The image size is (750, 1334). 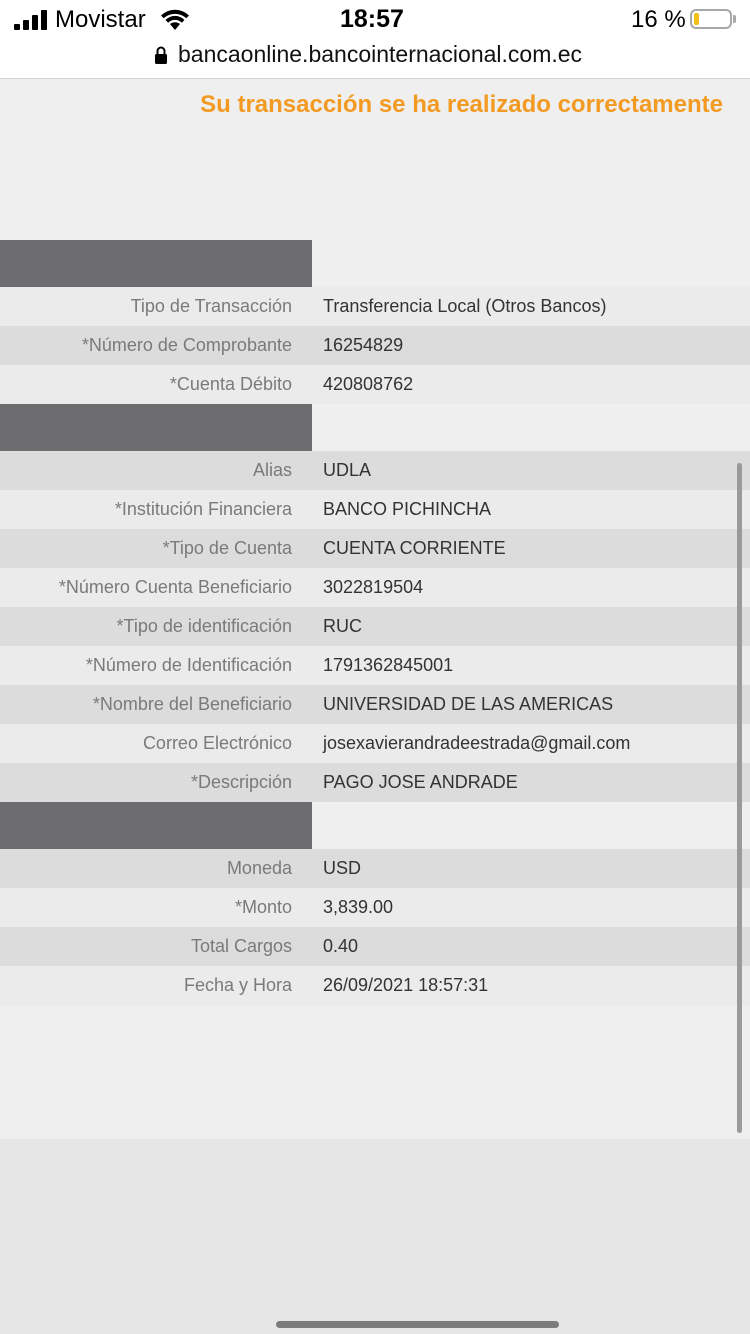 What do you see at coordinates (161, 55) in the screenshot?
I see `lock-icon` at bounding box center [161, 55].